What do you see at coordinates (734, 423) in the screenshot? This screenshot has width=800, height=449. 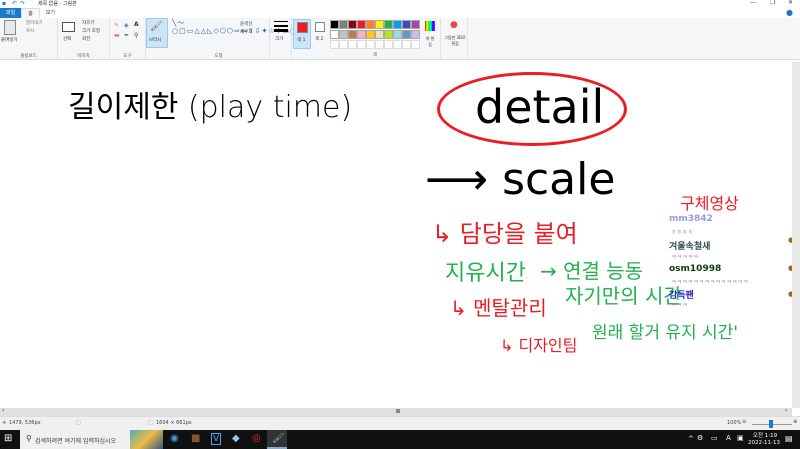 I see `zoom-level: 100%` at bounding box center [734, 423].